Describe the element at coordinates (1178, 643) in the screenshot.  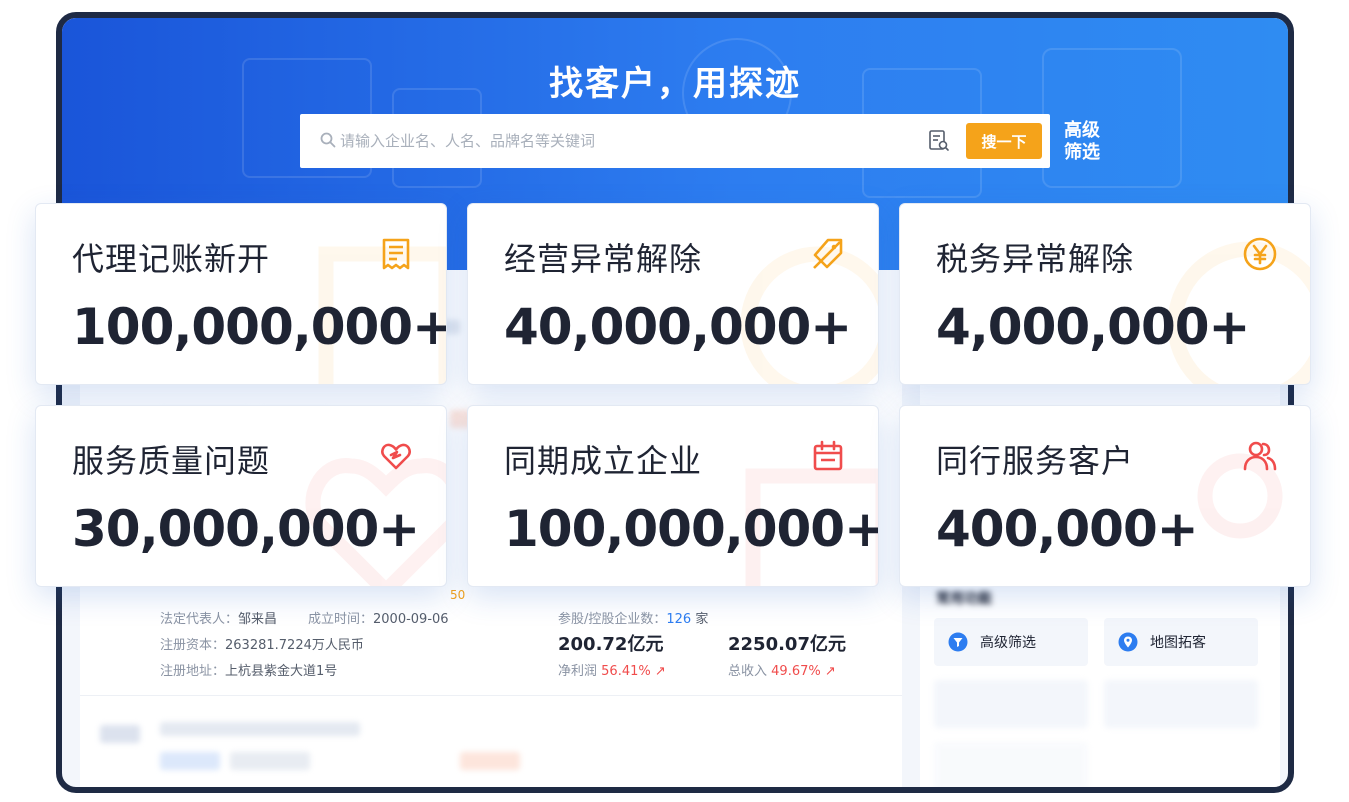
I see `map-prospect-label: 地图拓客` at that location.